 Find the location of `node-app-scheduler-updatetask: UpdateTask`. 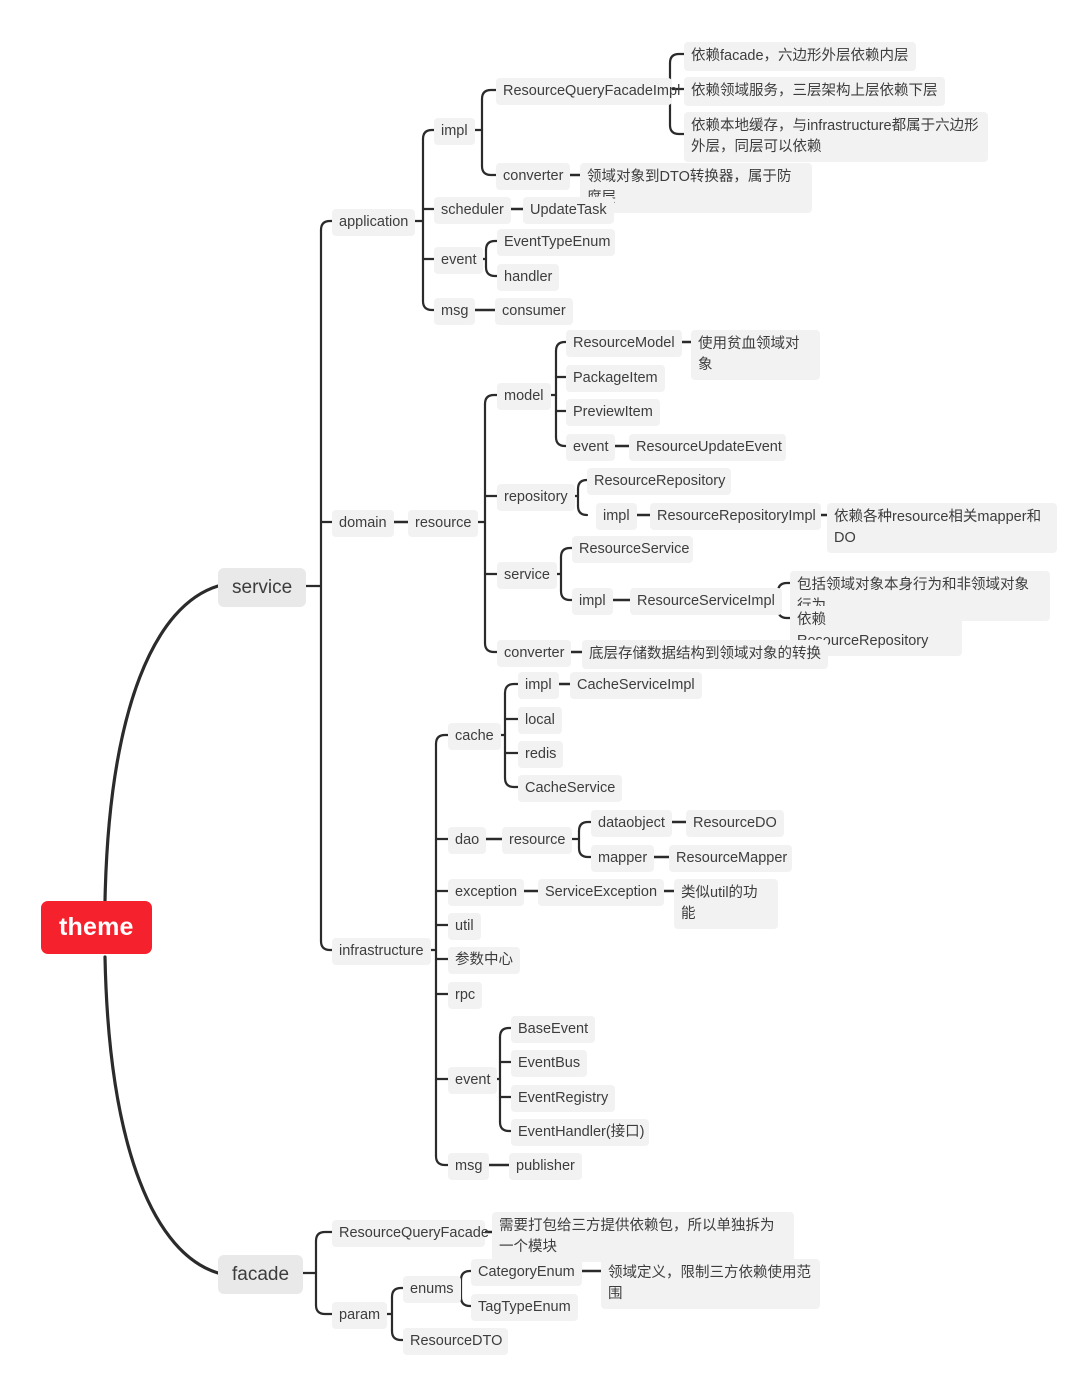

node-app-scheduler-updatetask: UpdateTask is located at coordinates (568, 211).